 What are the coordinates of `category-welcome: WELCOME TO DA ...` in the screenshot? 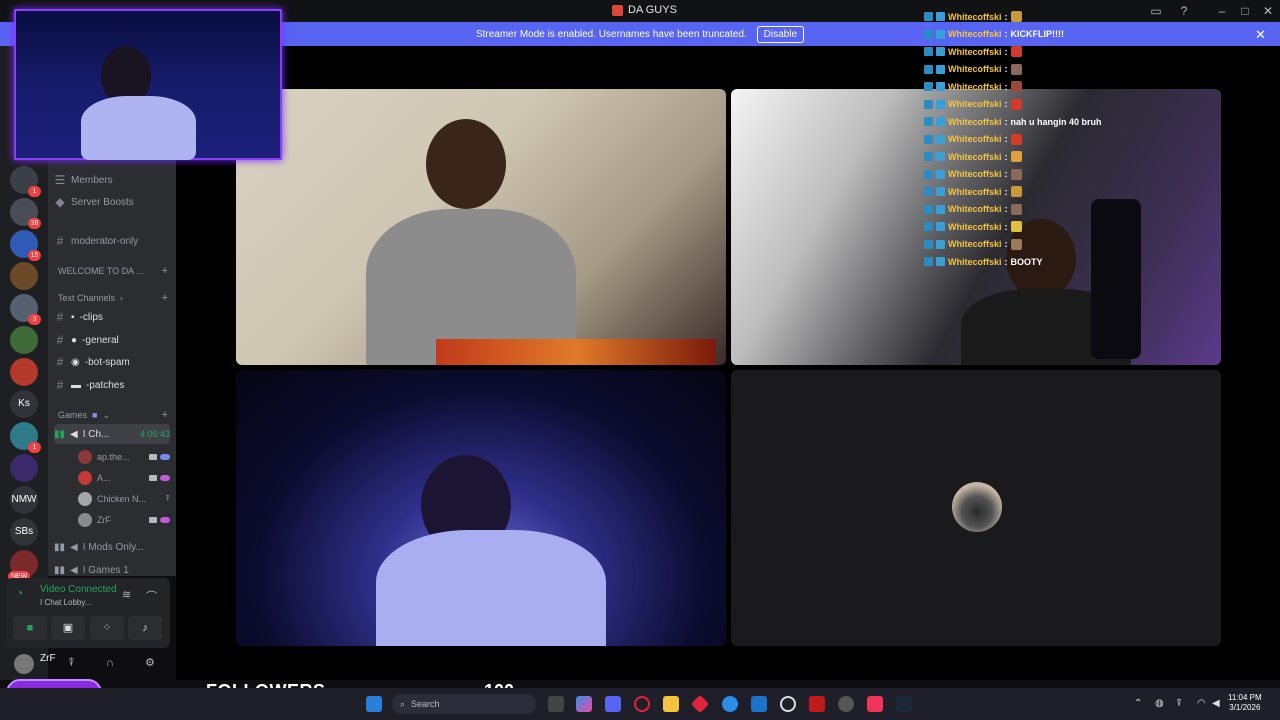 It's located at (114, 271).